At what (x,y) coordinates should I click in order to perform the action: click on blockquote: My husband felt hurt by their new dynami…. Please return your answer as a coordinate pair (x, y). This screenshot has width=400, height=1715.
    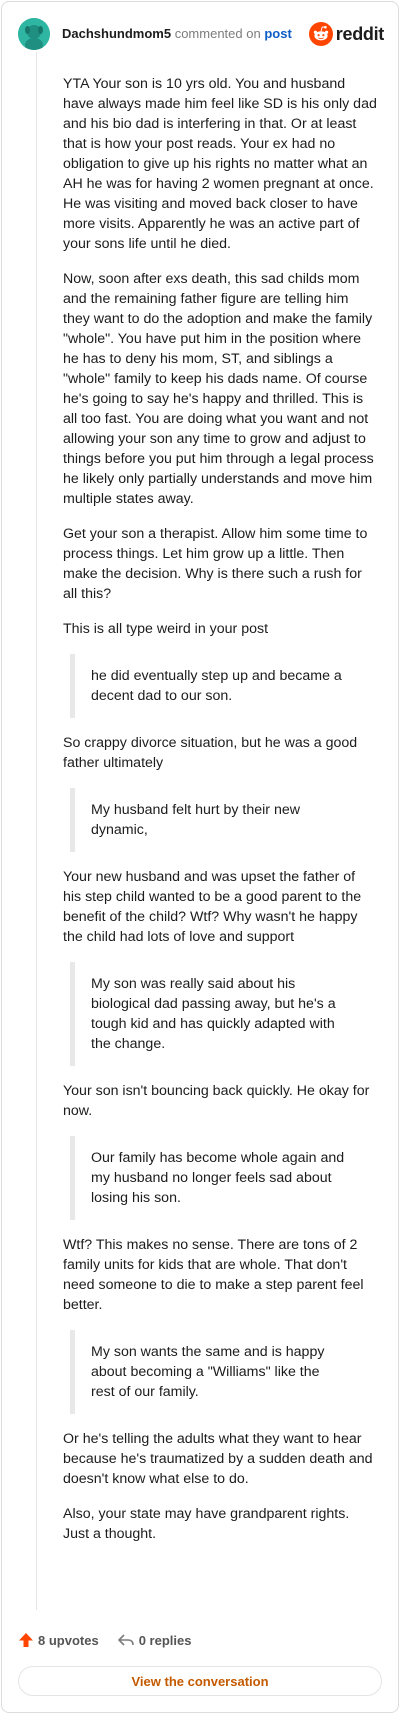
    Looking at the image, I should click on (207, 820).